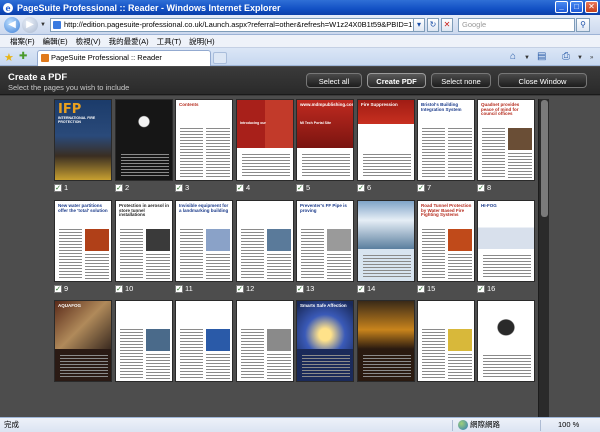  Describe the element at coordinates (426, 288) in the screenshot. I see `page-checkbox: ✓ 15` at that location.